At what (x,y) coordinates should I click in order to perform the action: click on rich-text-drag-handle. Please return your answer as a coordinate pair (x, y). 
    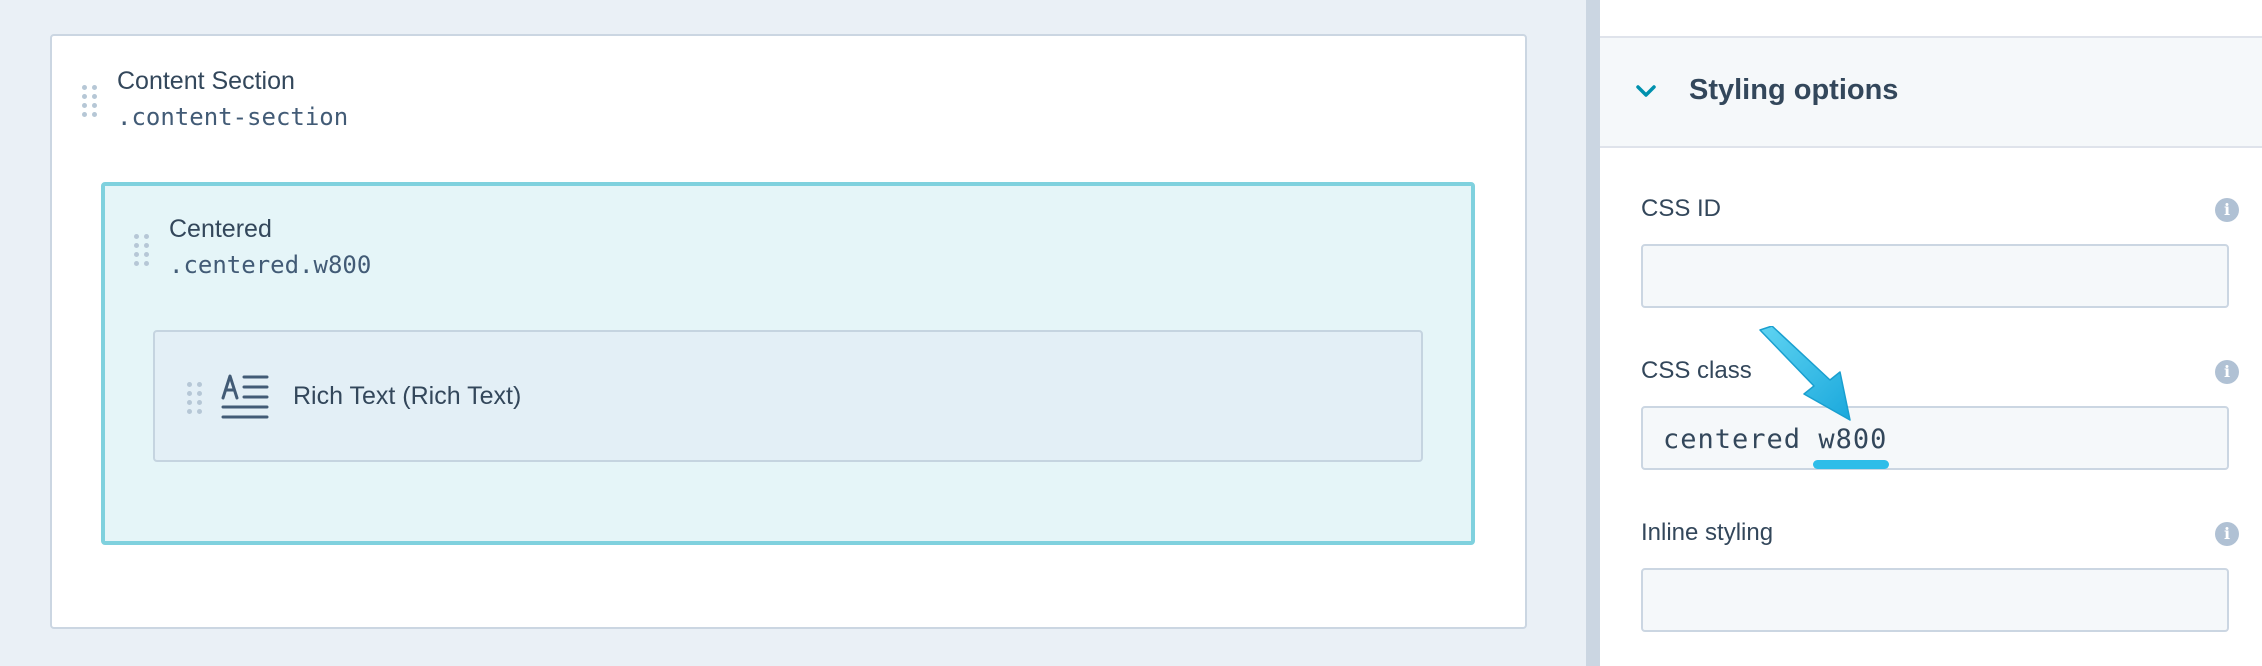
    Looking at the image, I should click on (194, 398).